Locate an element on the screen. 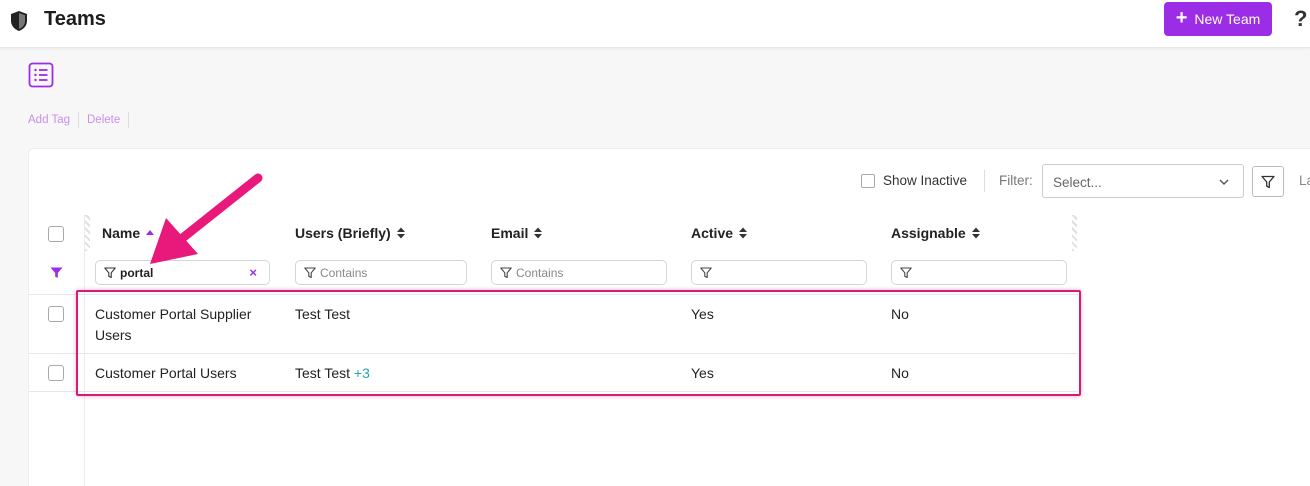 The image size is (1310, 486). truncated-toolbar-text: La is located at coordinates (1304, 180).